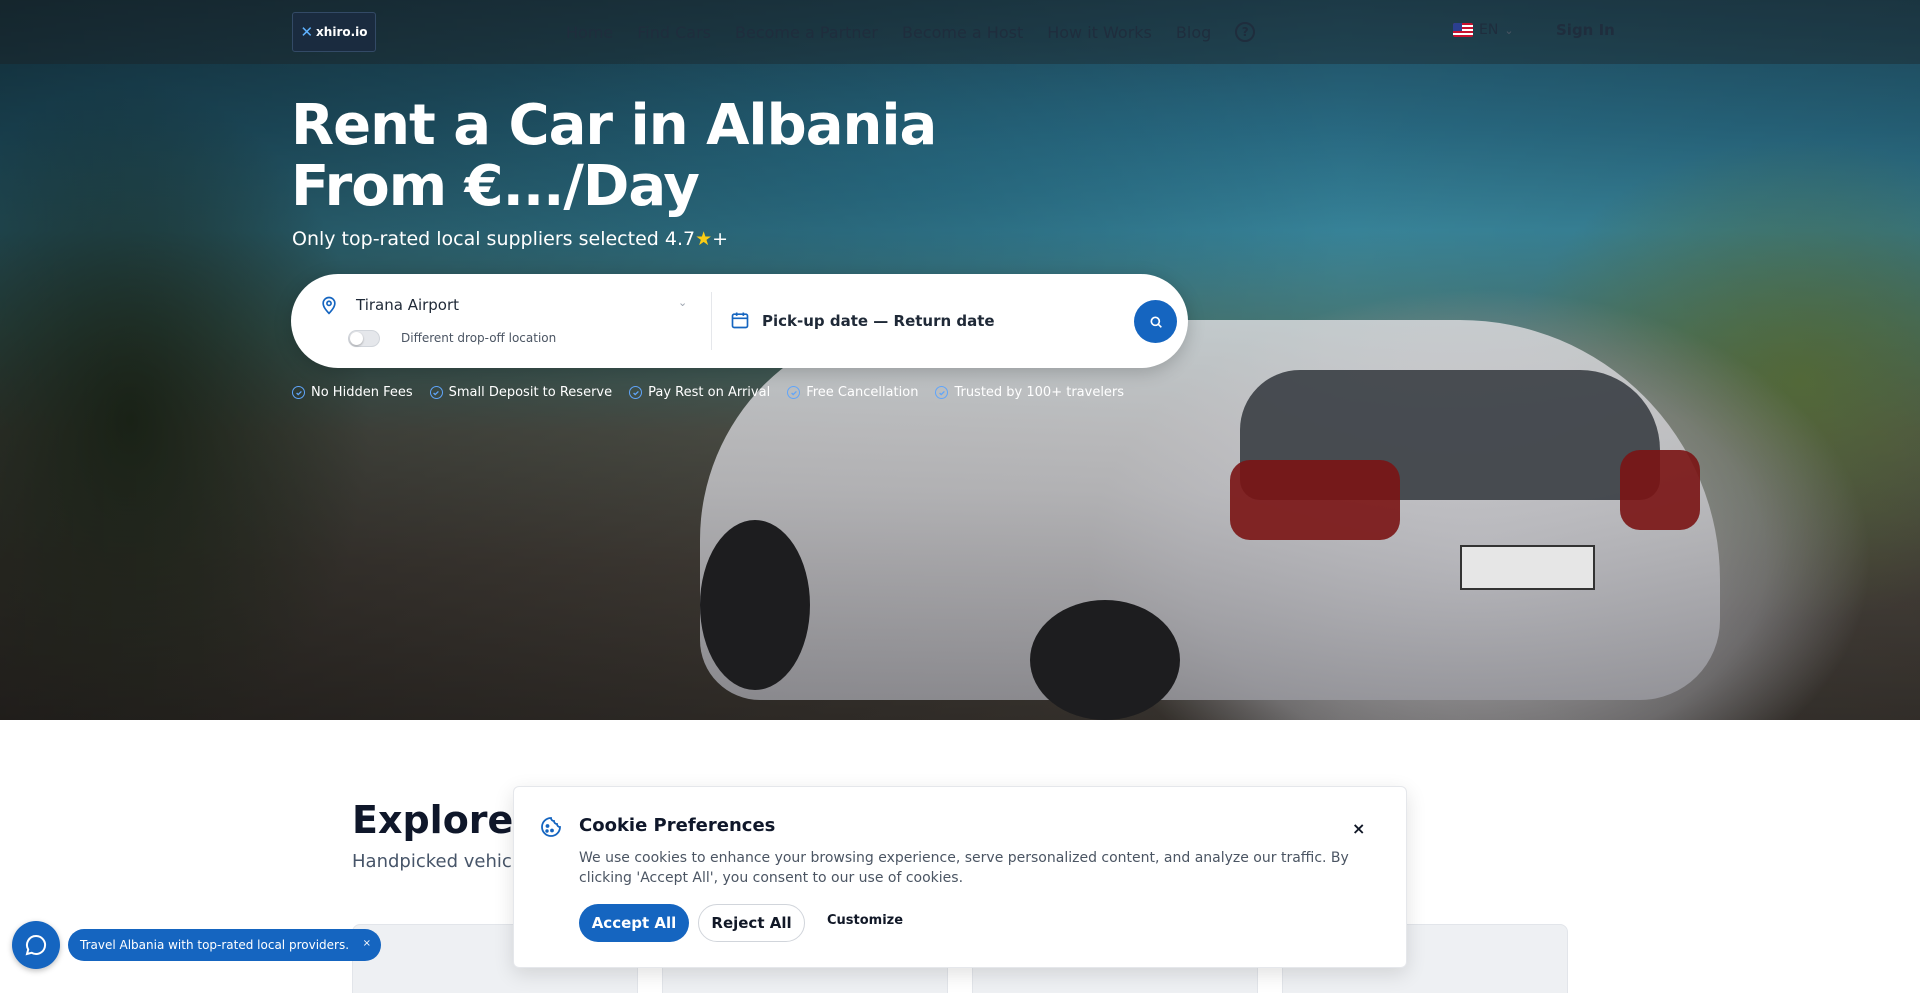 The height and width of the screenshot is (993, 1920). What do you see at coordinates (751, 923) in the screenshot?
I see `reject-all-button: Reject All` at bounding box center [751, 923].